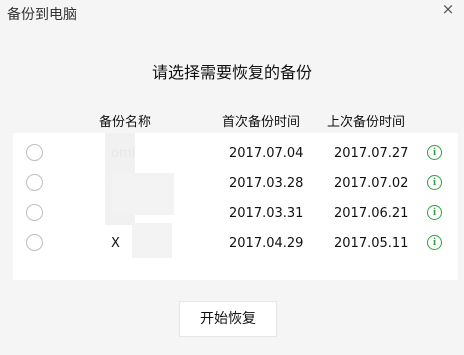  Describe the element at coordinates (371, 243) in the screenshot. I see `last-backup-time: 2017.05.11` at that location.